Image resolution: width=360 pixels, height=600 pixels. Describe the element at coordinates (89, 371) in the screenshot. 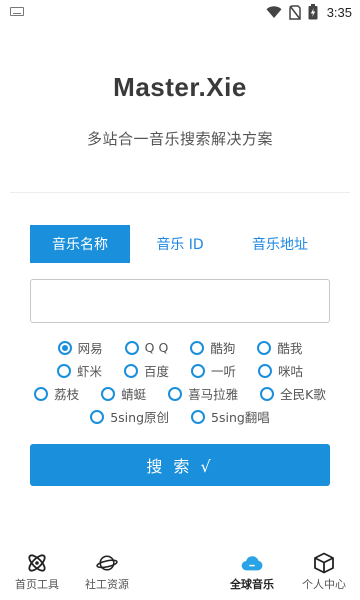

I see `source-label: 虾米` at that location.